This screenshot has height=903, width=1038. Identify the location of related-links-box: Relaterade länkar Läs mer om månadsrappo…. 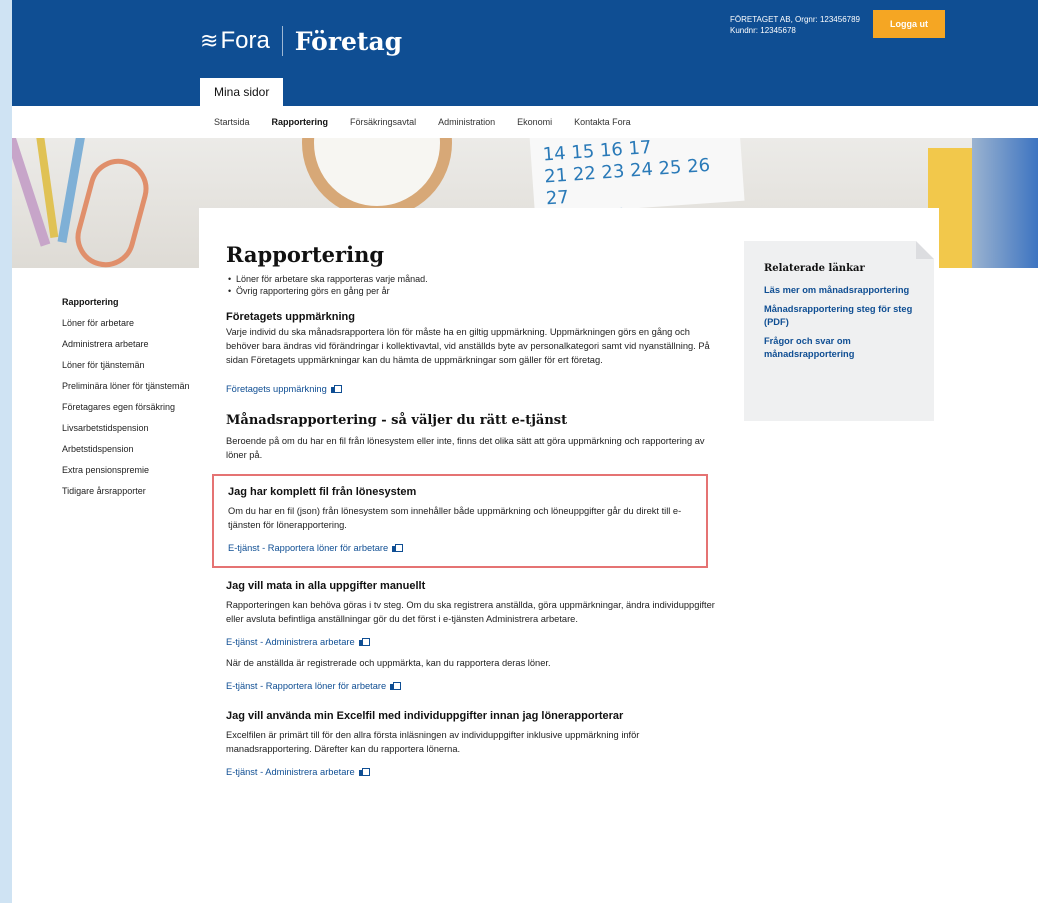
(839, 331).